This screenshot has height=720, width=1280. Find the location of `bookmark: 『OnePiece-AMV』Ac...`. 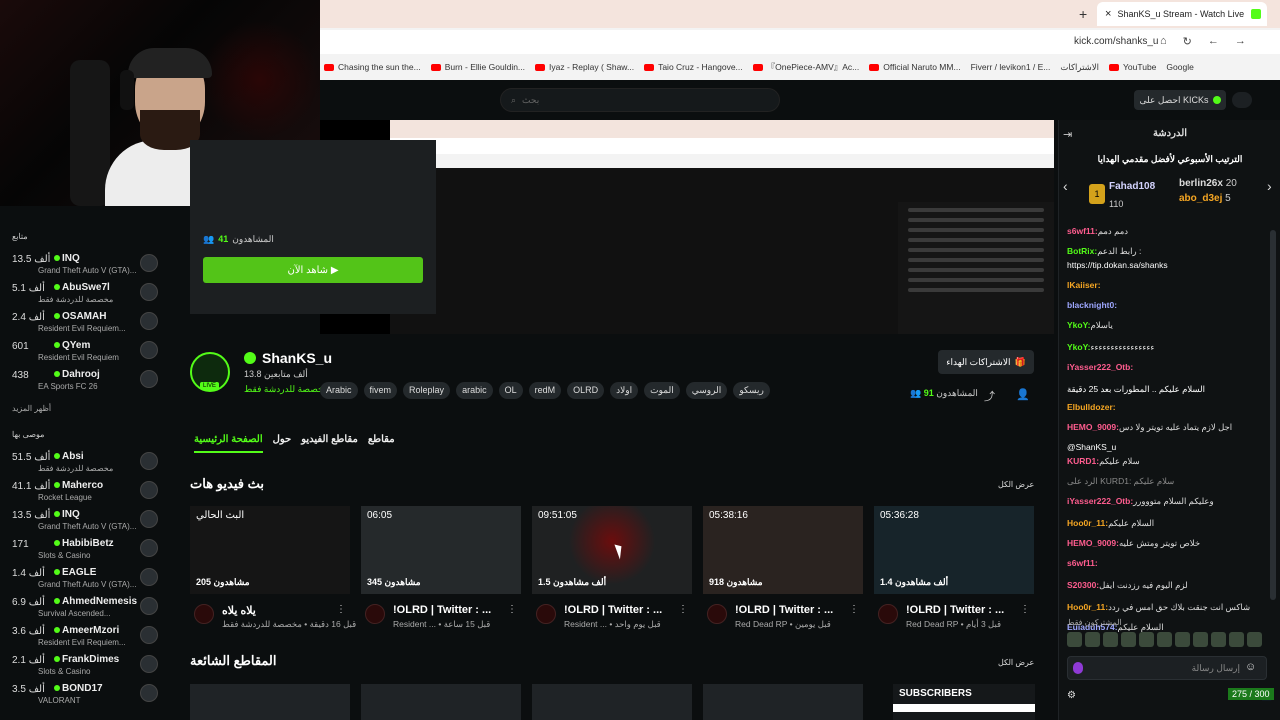

bookmark: 『OnePiece-AMV』Ac... is located at coordinates (805, 67).